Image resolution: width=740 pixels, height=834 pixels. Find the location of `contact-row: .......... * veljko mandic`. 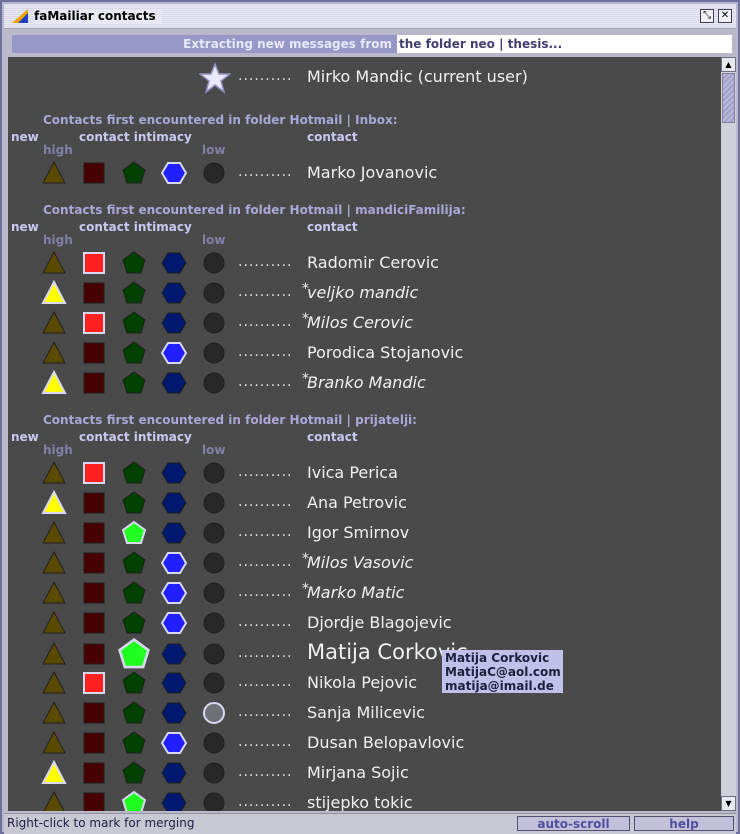

contact-row: .......... * veljko mandic is located at coordinates (364, 293).